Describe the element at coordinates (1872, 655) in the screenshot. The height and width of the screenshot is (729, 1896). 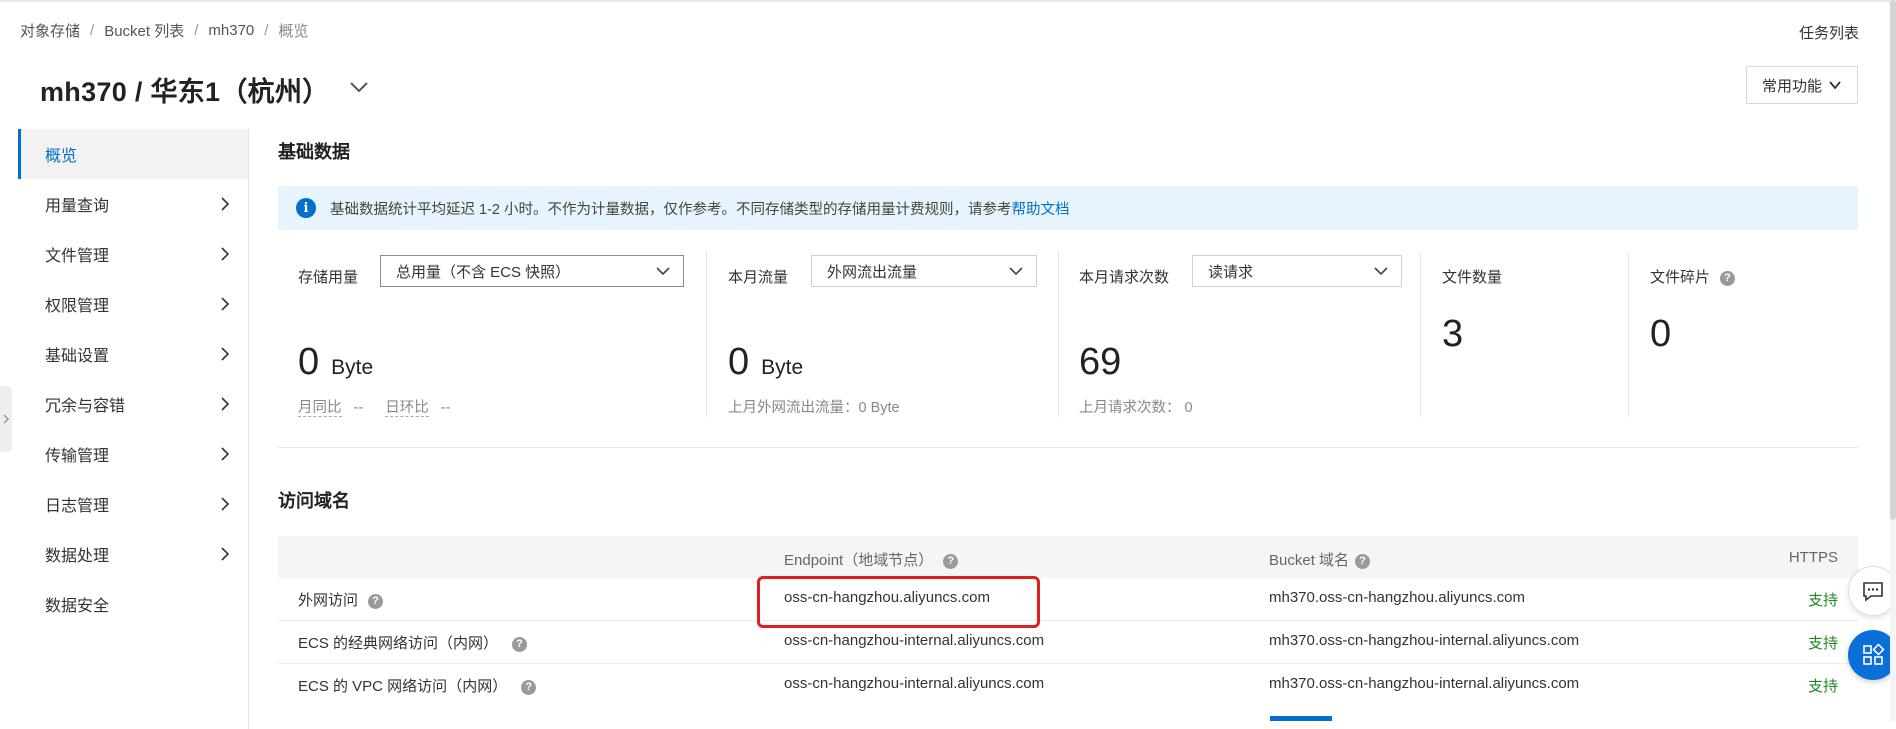
I see `apps-button` at that location.